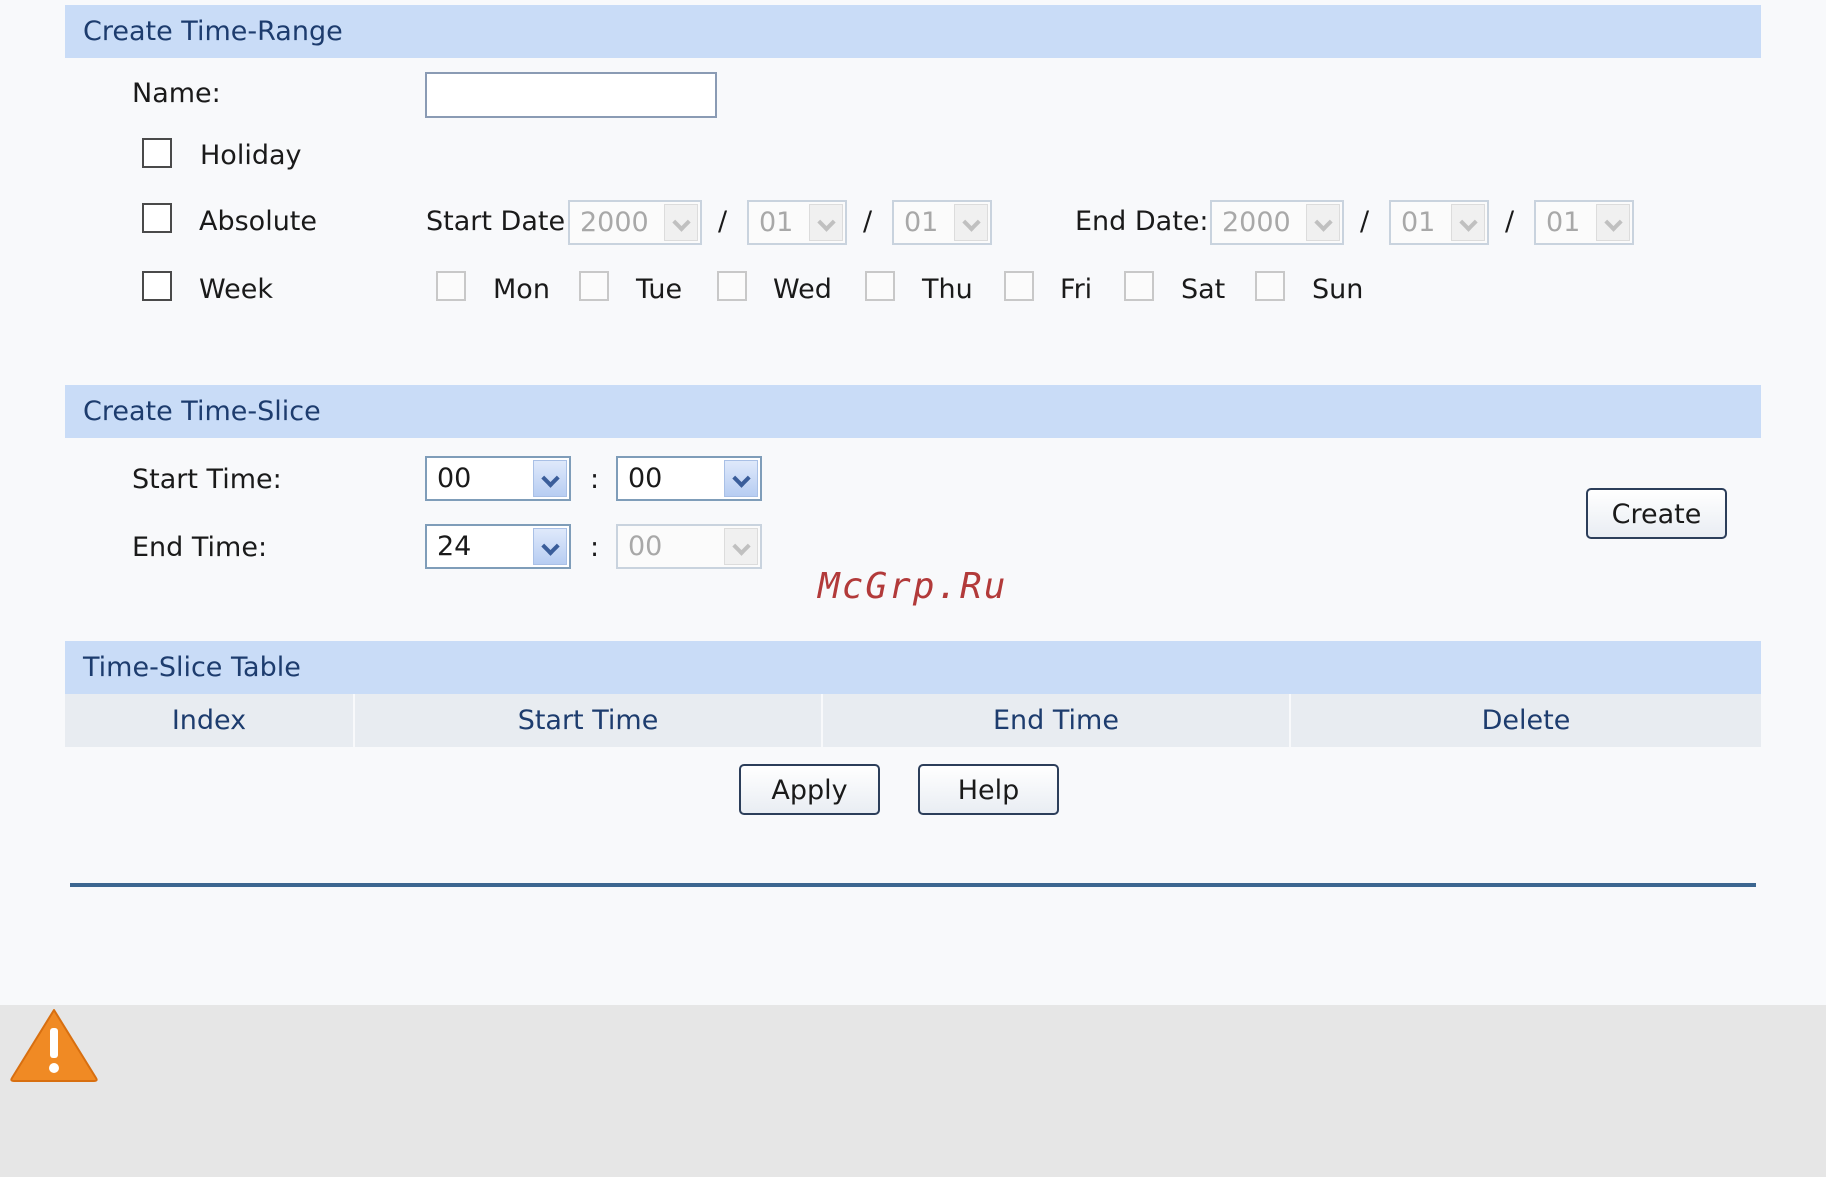 This screenshot has width=1826, height=1177. I want to click on start-month-select: 01, so click(797, 222).